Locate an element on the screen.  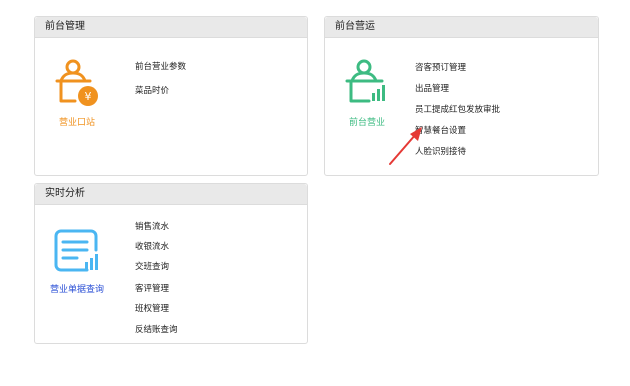
realtime-analysis-title: 实时分析 is located at coordinates (171, 194).